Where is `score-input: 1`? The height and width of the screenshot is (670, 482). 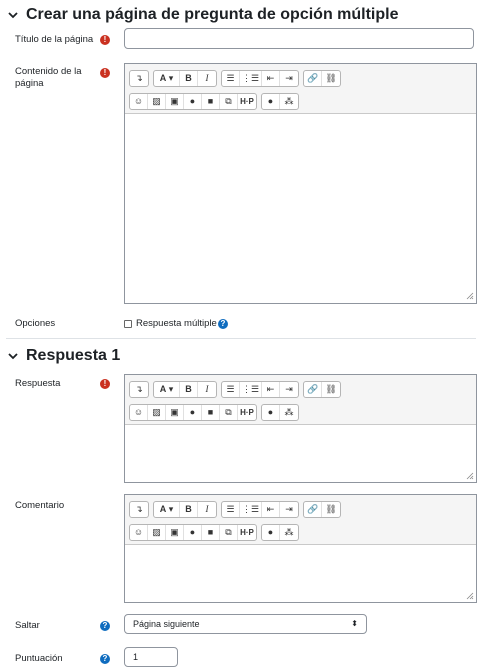
score-input: 1 is located at coordinates (151, 657).